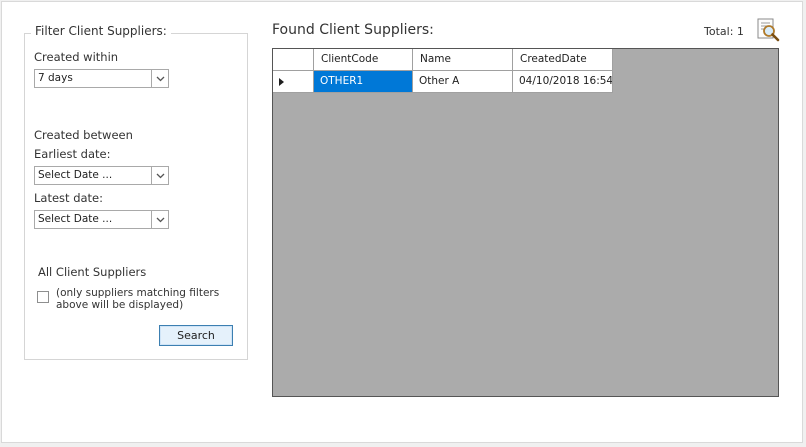 The height and width of the screenshot is (447, 806). I want to click on created-between-label: Created between, so click(83, 135).